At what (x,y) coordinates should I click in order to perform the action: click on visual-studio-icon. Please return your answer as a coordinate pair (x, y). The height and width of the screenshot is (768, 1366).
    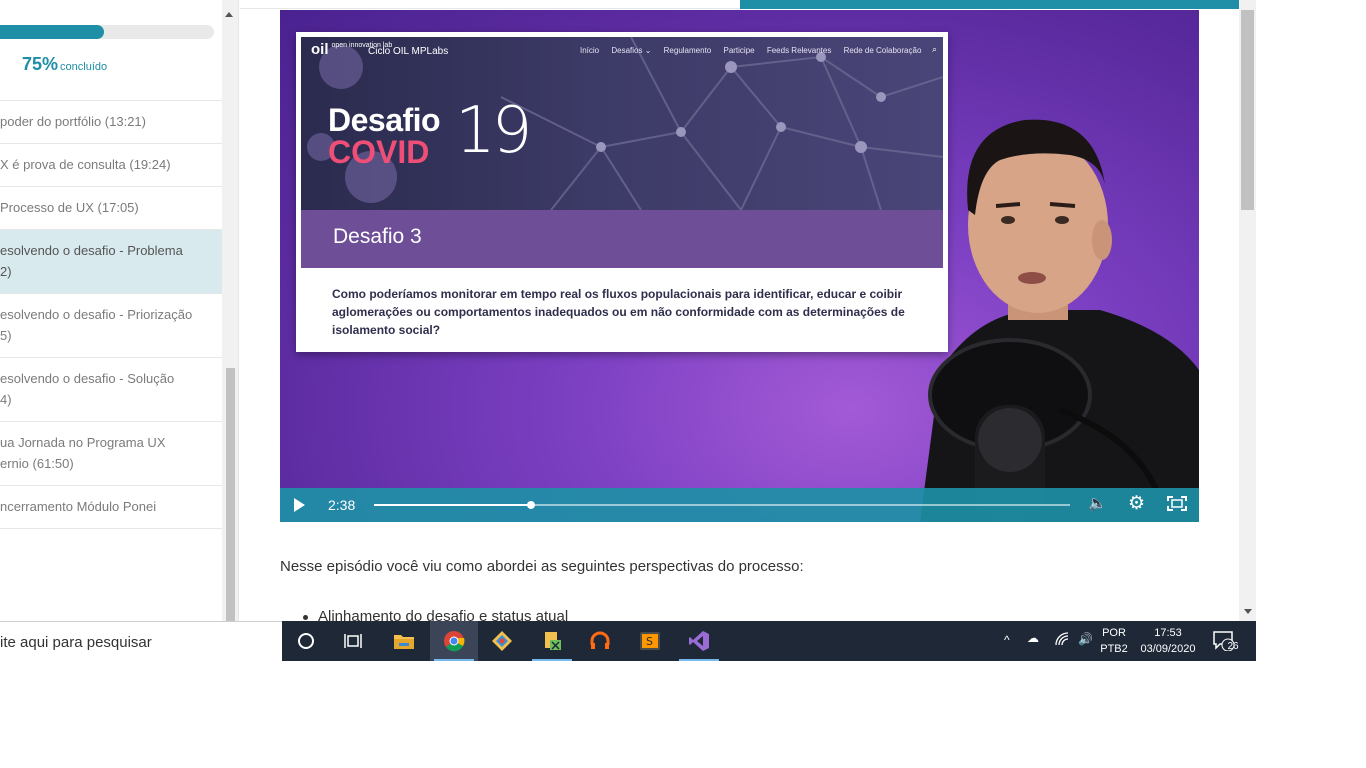
    Looking at the image, I should click on (699, 641).